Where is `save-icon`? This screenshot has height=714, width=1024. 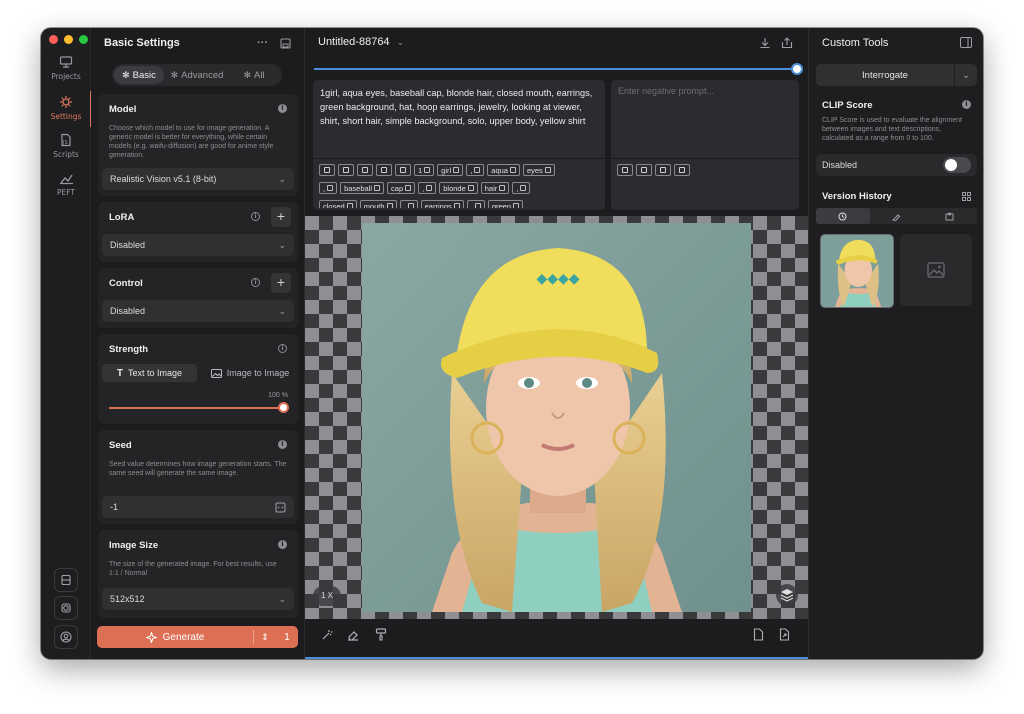
save-icon is located at coordinates (285, 43).